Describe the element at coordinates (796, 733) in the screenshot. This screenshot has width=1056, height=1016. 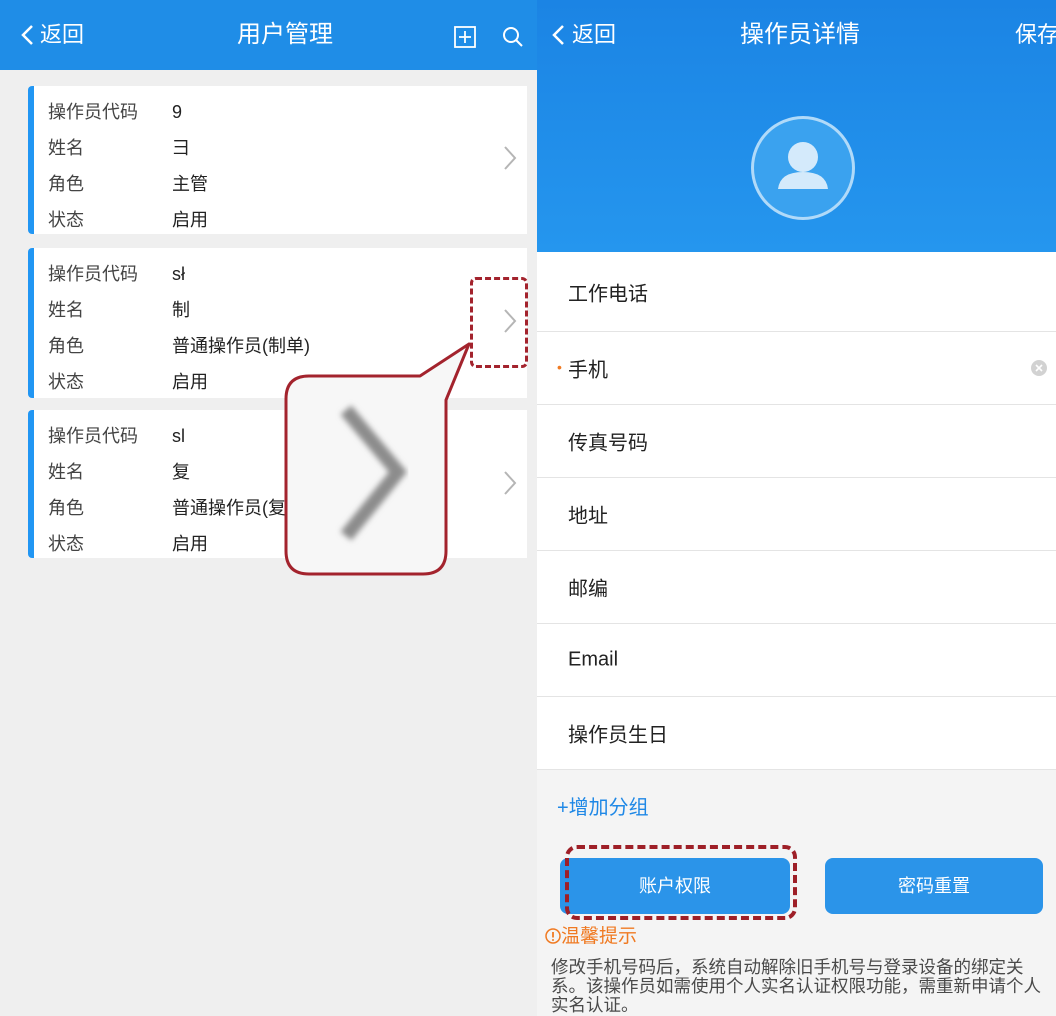
I see `field-birthday: 操作员生日` at that location.